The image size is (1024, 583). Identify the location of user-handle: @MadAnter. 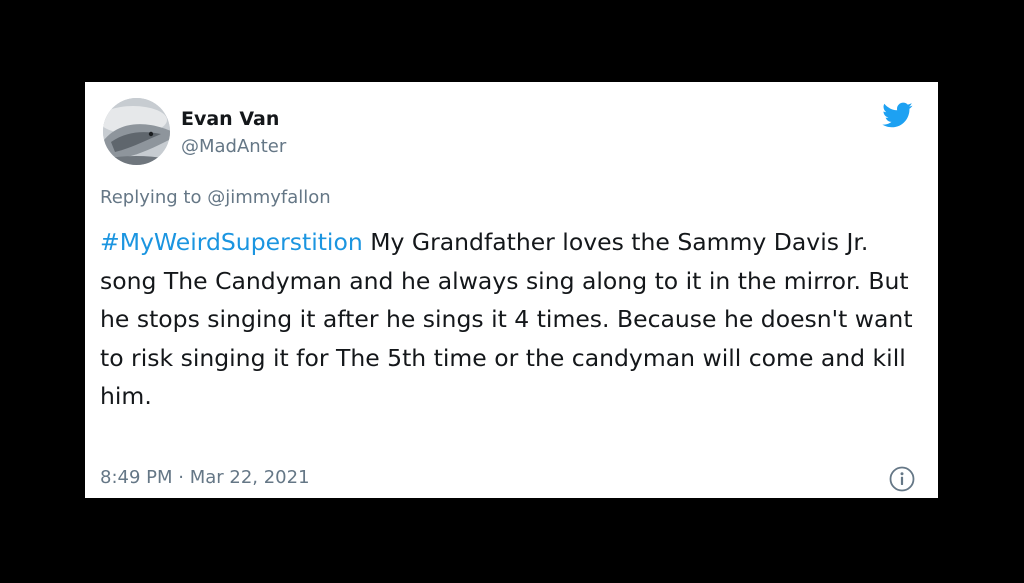
(233, 146).